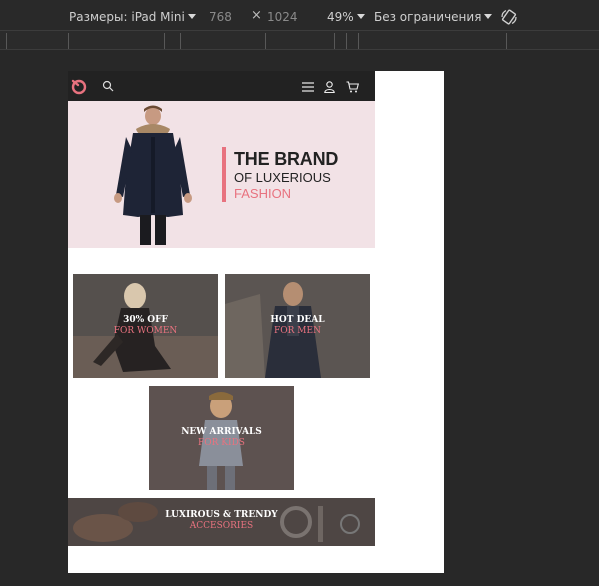 This screenshot has width=599, height=586. I want to click on hero-accent-bar, so click(224, 174).